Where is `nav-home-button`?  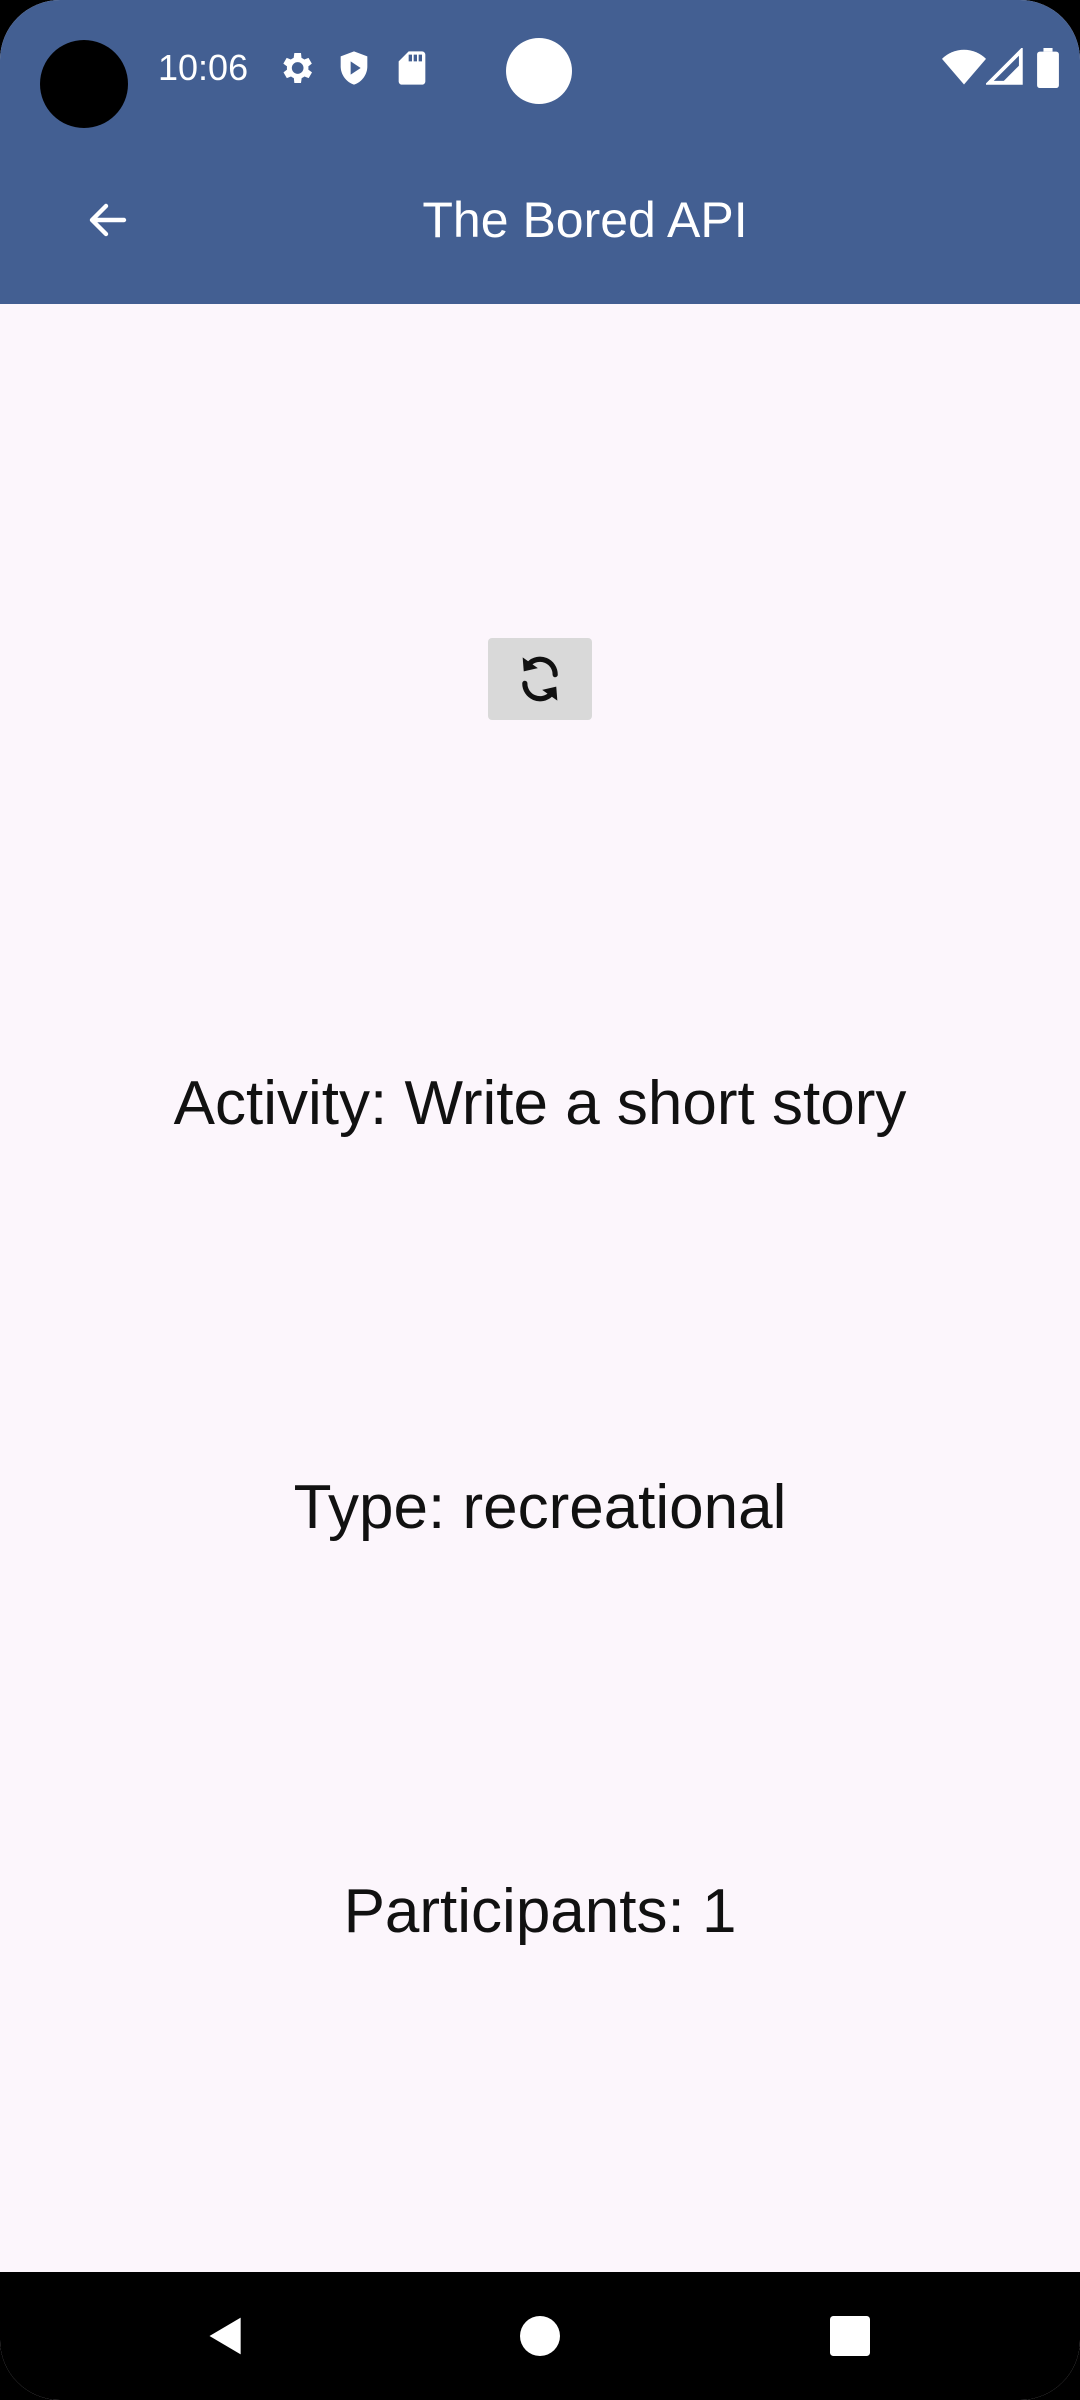
nav-home-button is located at coordinates (540, 2336).